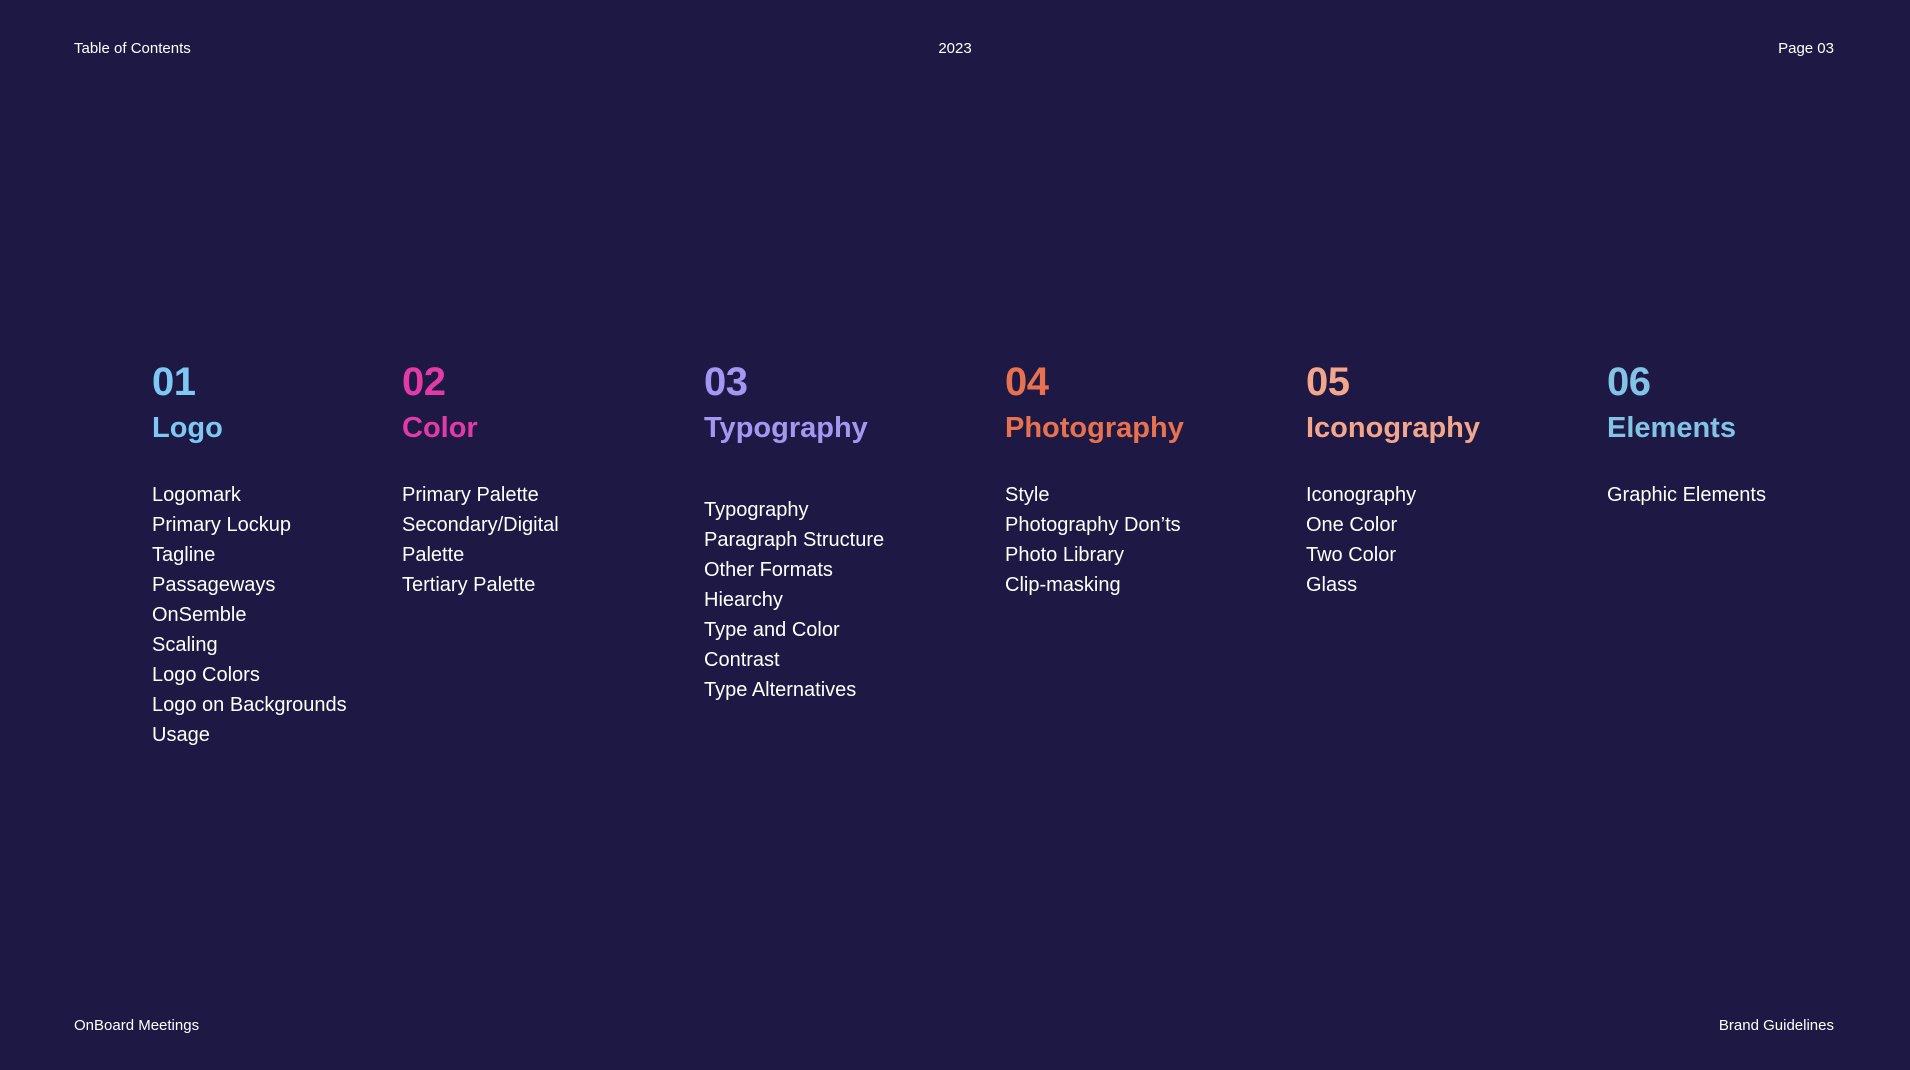 Image resolution: width=1910 pixels, height=1070 pixels. Describe the element at coordinates (480, 555) in the screenshot. I see `toc-item: Palette` at that location.